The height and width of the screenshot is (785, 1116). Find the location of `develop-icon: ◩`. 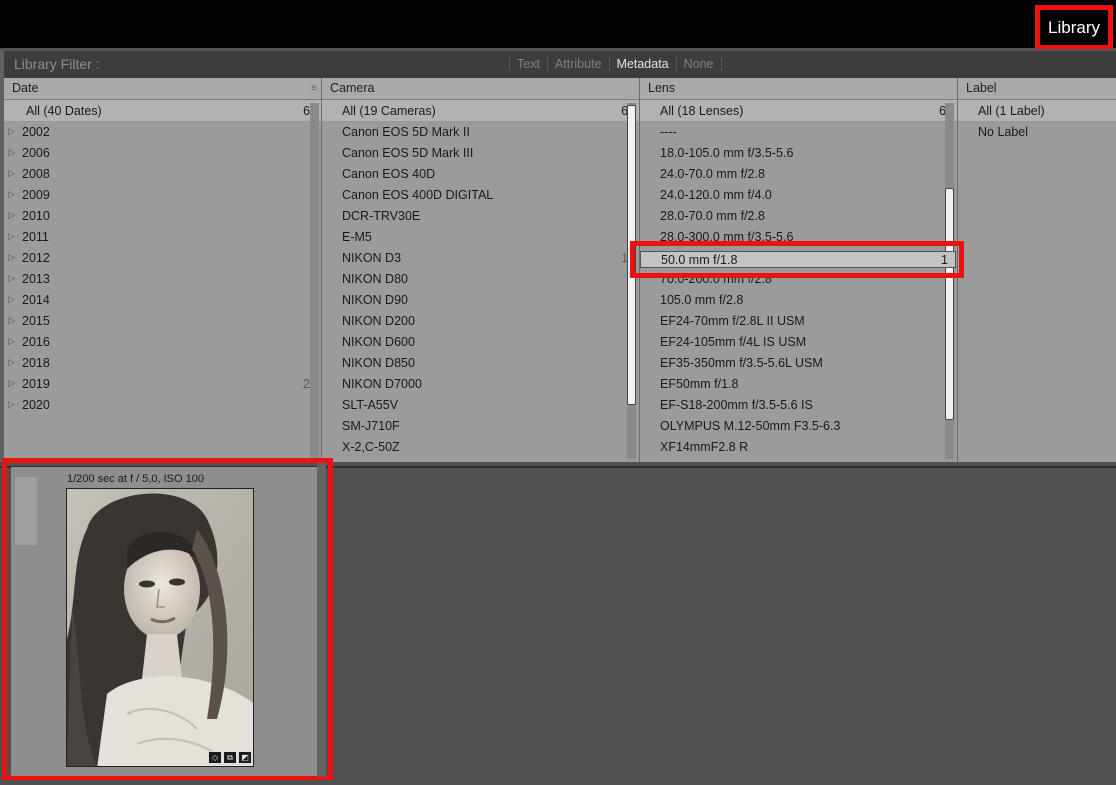

develop-icon: ◩ is located at coordinates (245, 757).